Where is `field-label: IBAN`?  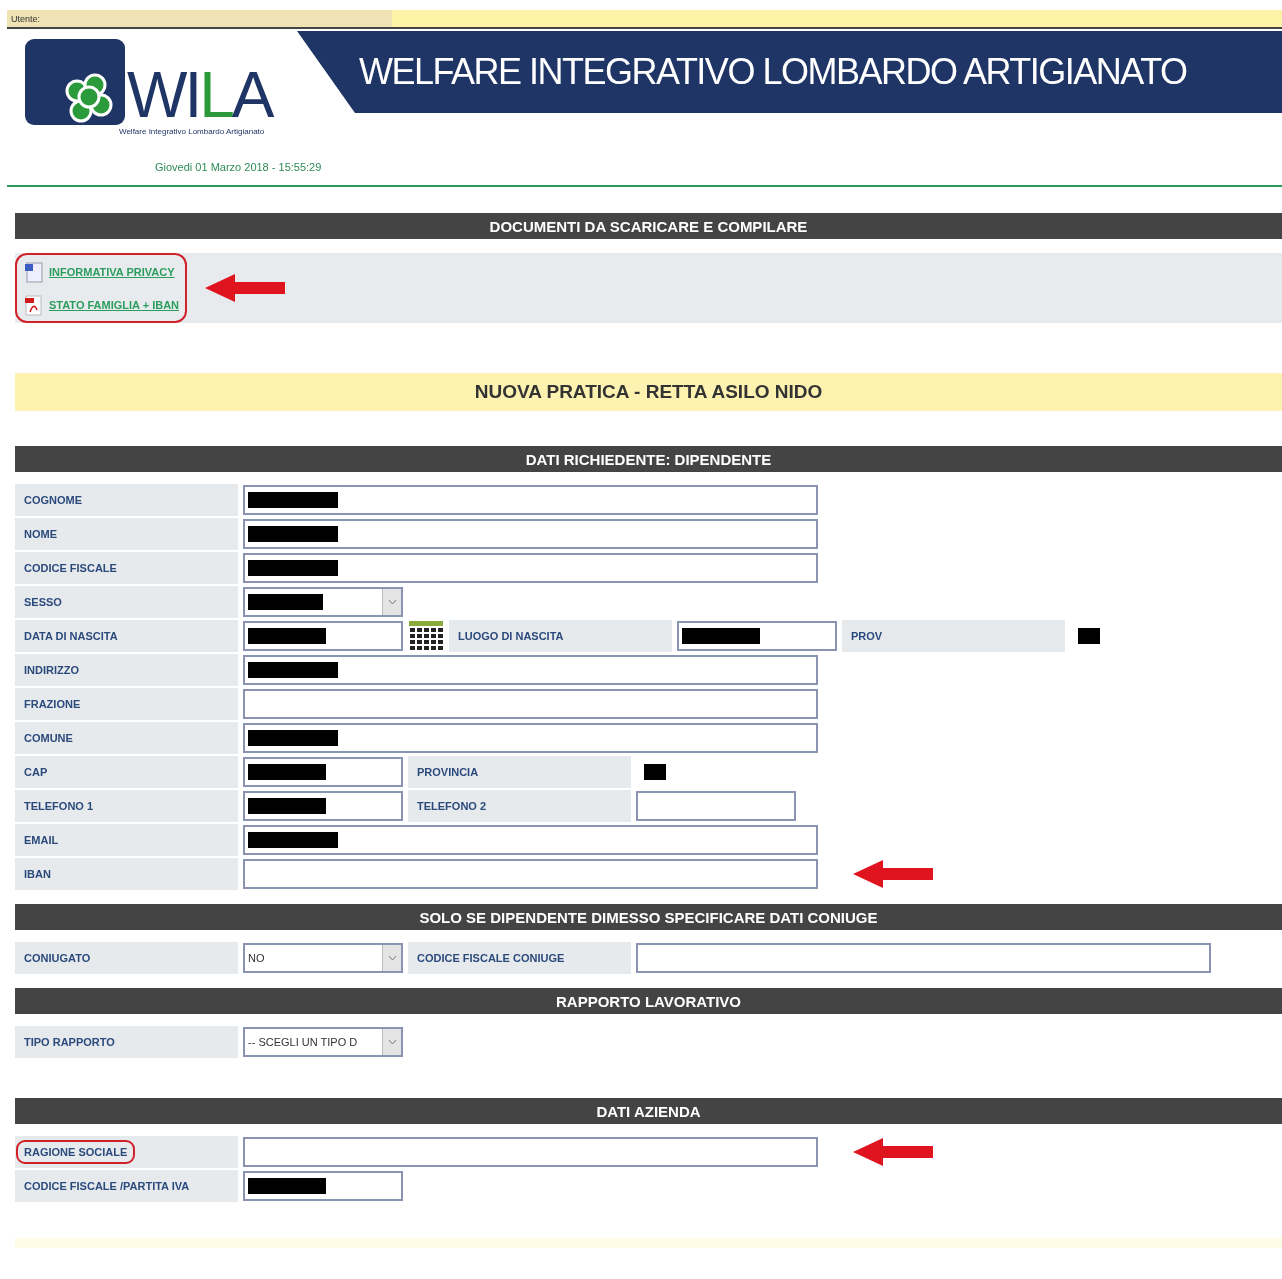
field-label: IBAN is located at coordinates (37, 874).